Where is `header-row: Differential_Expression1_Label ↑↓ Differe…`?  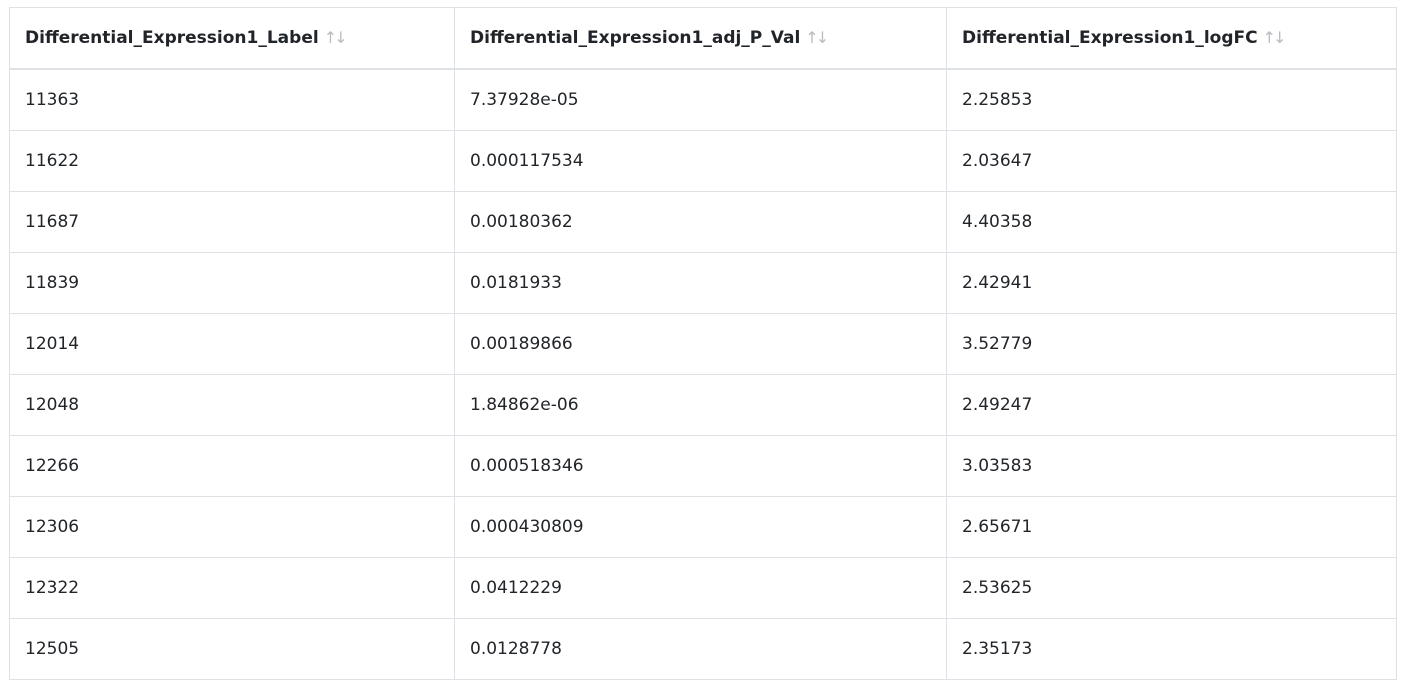 header-row: Differential_Expression1_Label ↑↓ Differe… is located at coordinates (703, 38).